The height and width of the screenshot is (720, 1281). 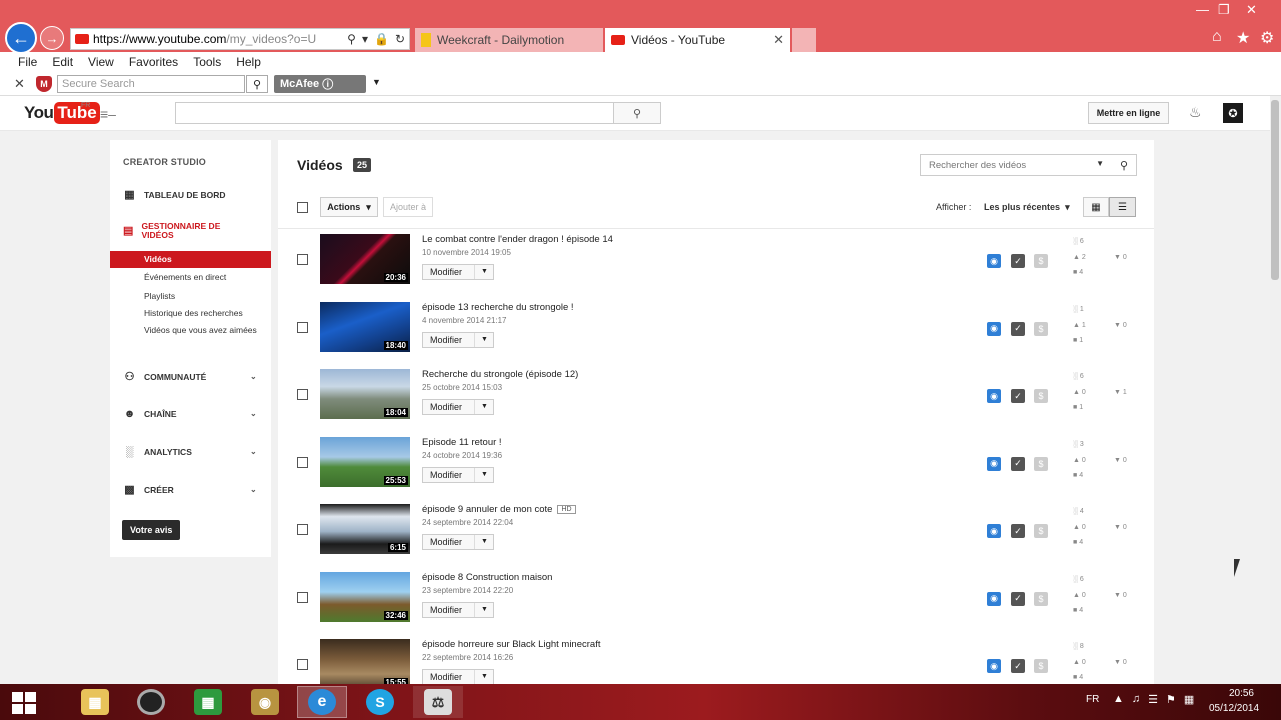 I want to click on taskbar-media-player, so click(x=151, y=702).